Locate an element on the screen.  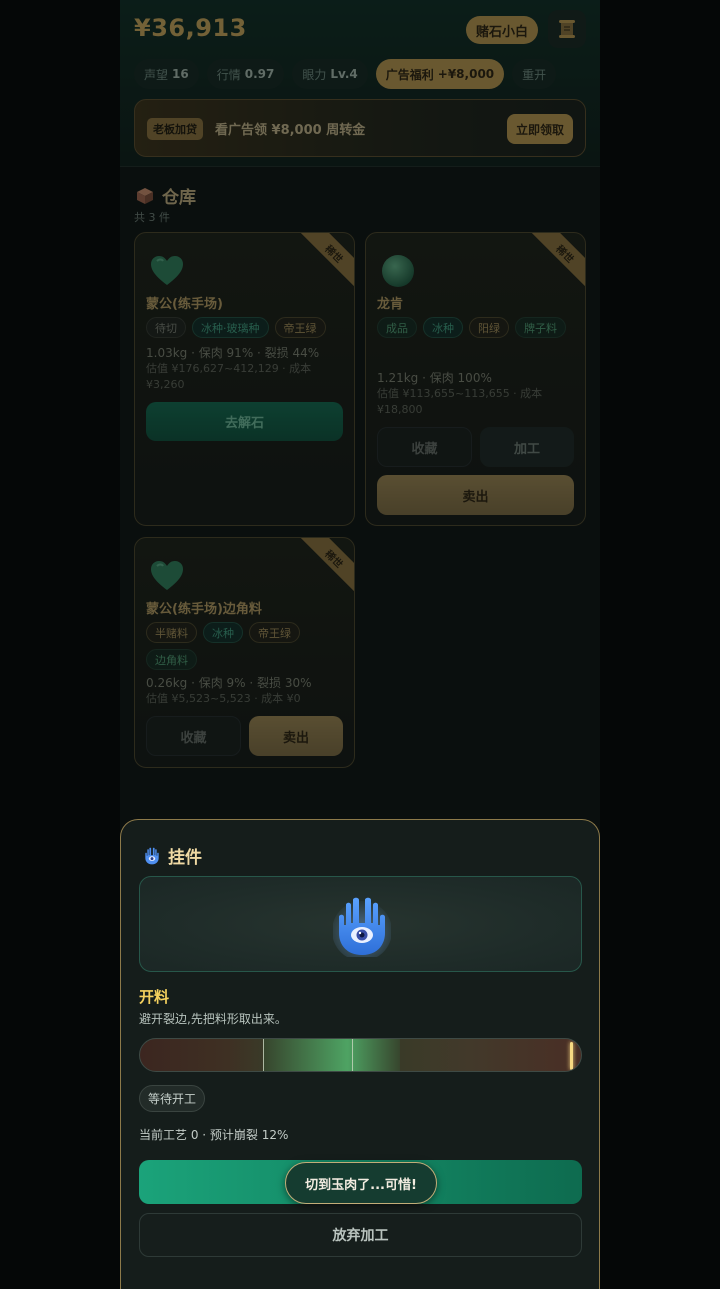
tag-type: 边角料 is located at coordinates (171, 659).